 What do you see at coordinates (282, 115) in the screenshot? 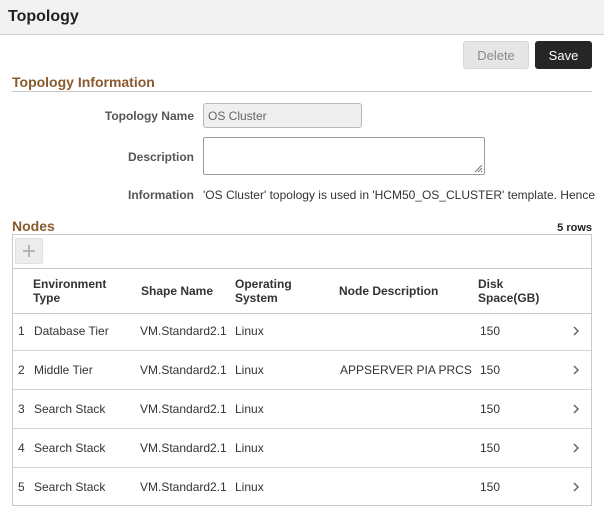
I see `topology-name-field: OS Cluster` at bounding box center [282, 115].